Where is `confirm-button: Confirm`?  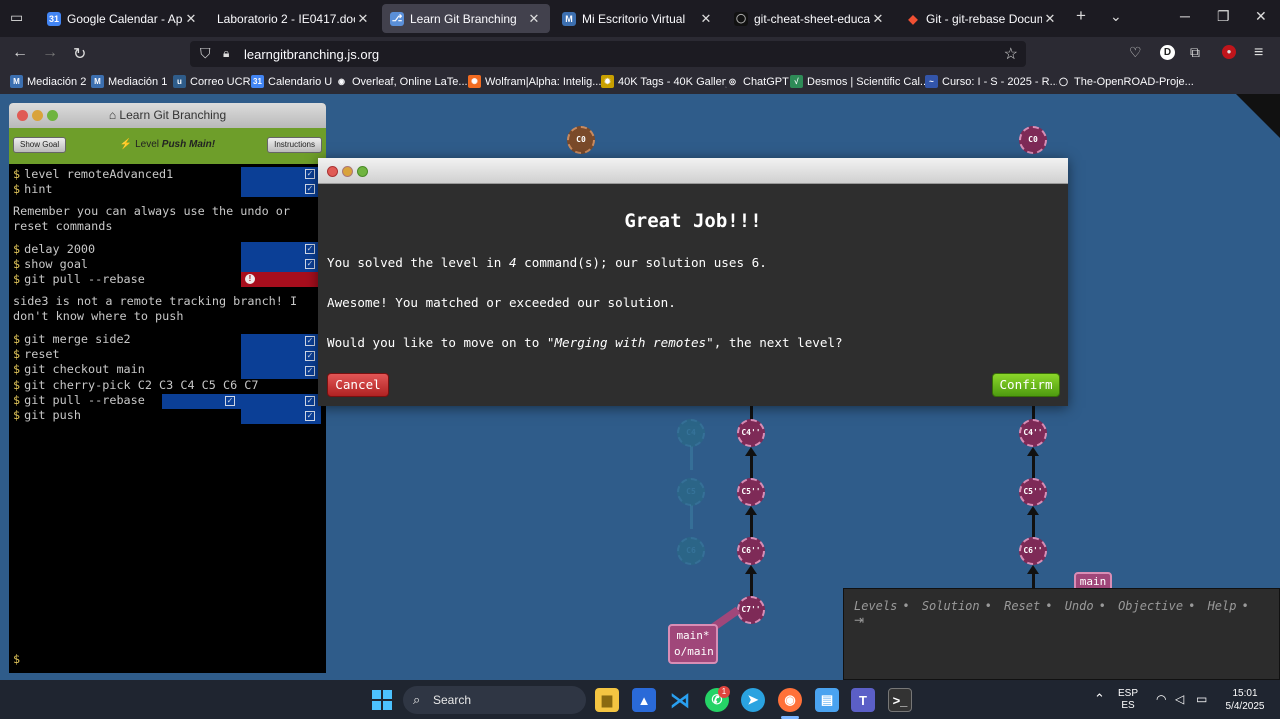
confirm-button: Confirm is located at coordinates (1026, 385).